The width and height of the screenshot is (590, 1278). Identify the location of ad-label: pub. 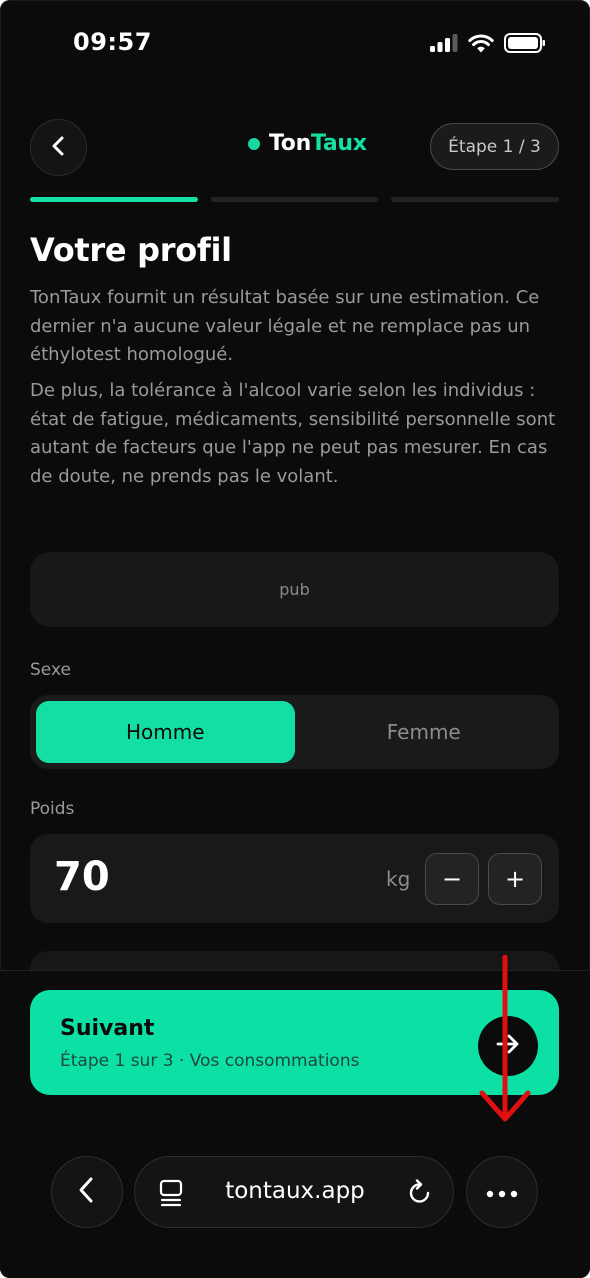
(294, 589).